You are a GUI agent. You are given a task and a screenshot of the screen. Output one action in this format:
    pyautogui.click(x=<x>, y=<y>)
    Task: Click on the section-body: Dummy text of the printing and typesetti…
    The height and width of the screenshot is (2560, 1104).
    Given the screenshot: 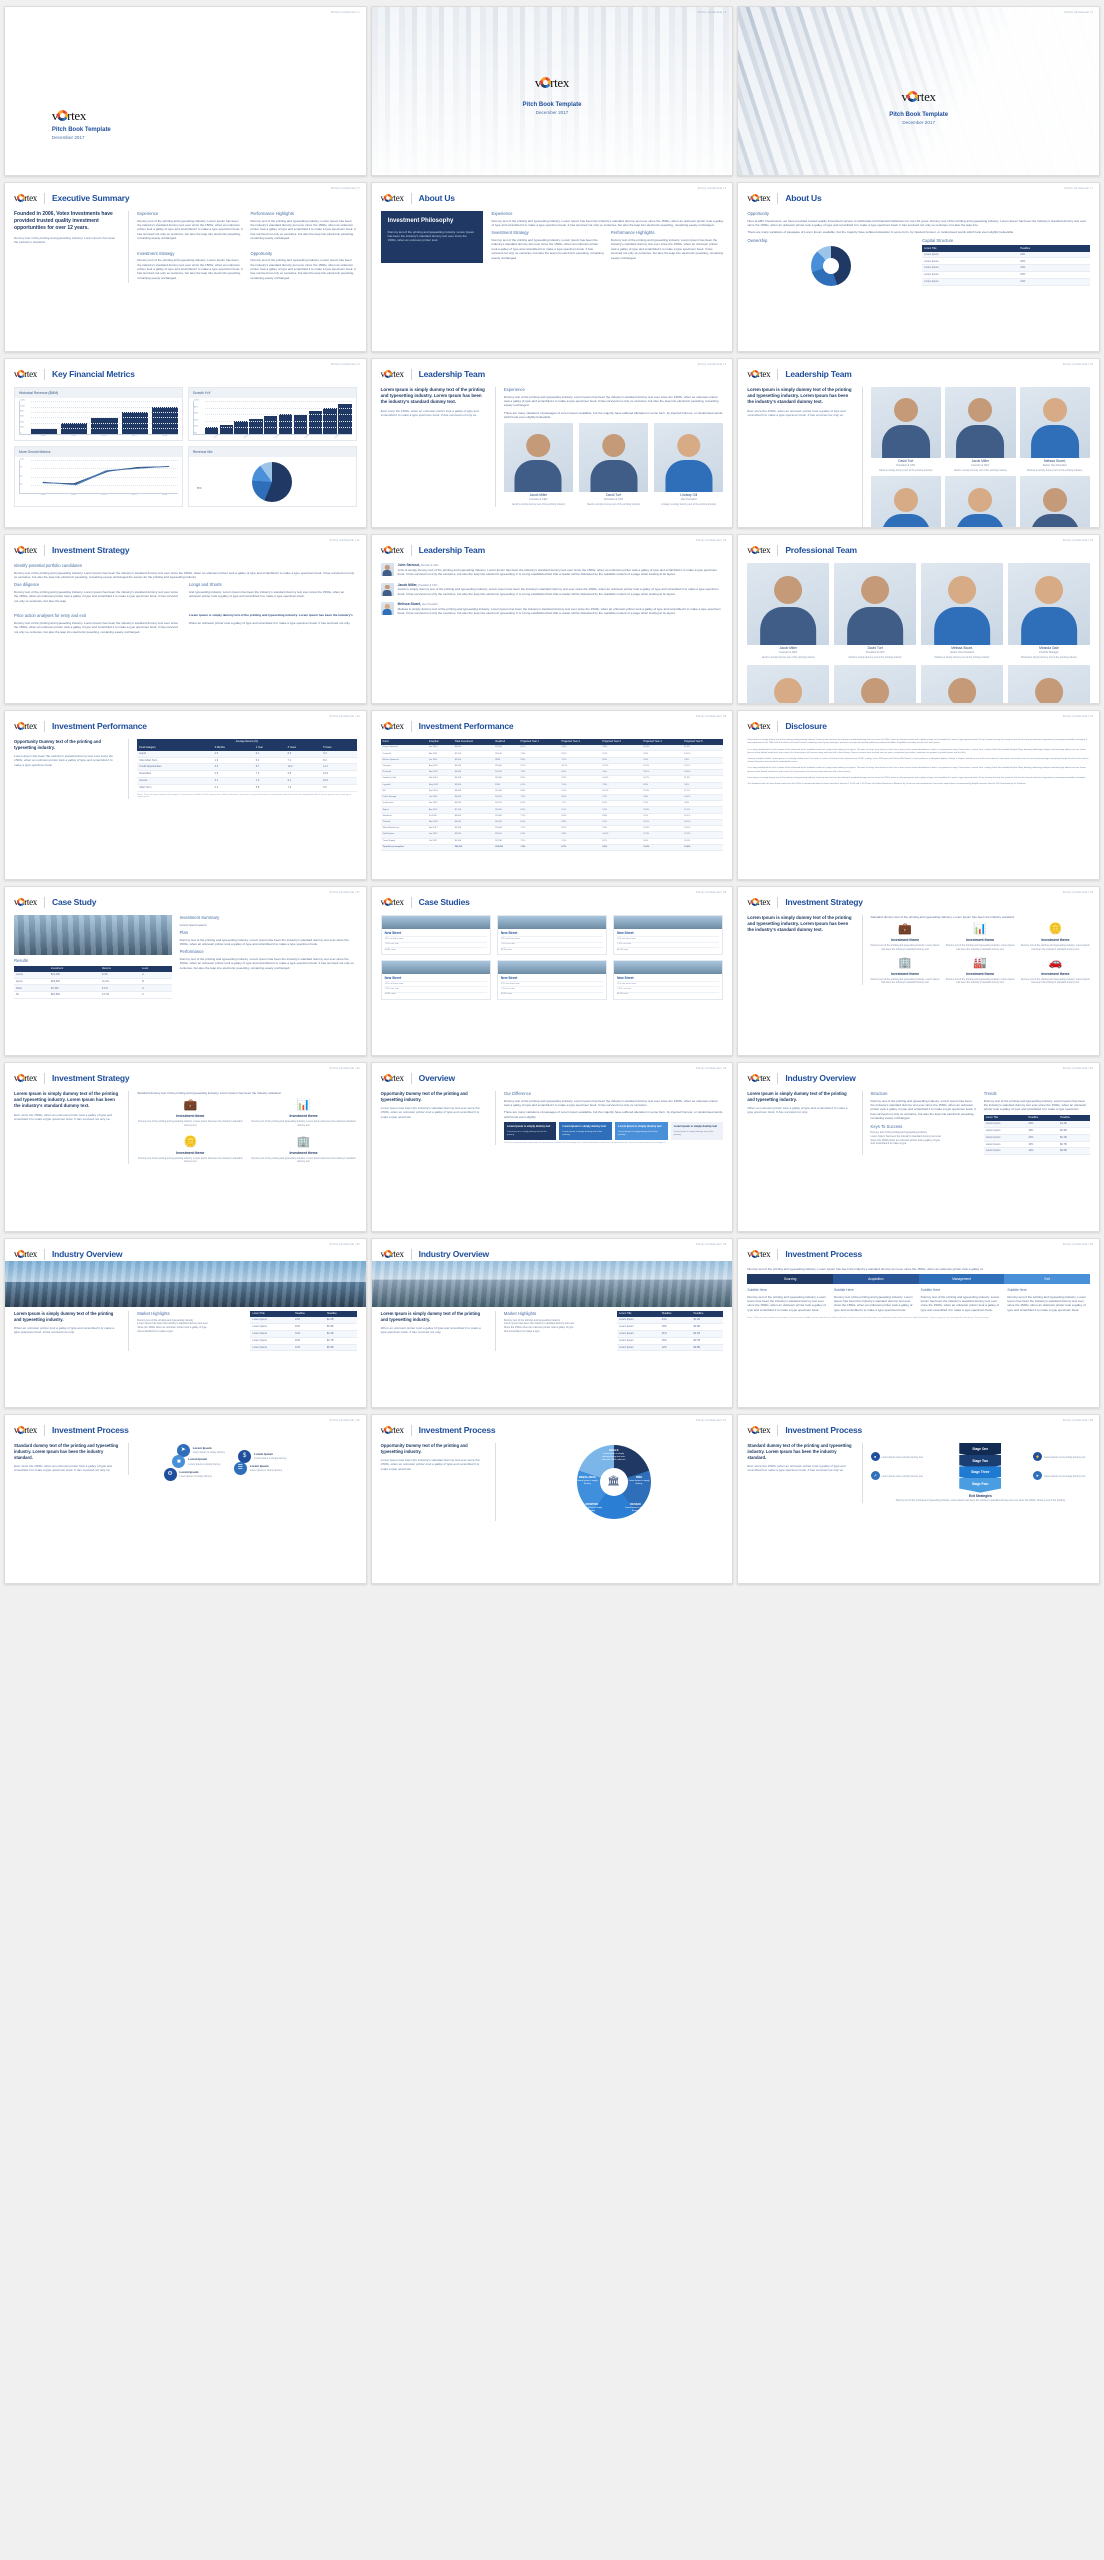 What is the action you would take?
    pyautogui.click(x=547, y=249)
    